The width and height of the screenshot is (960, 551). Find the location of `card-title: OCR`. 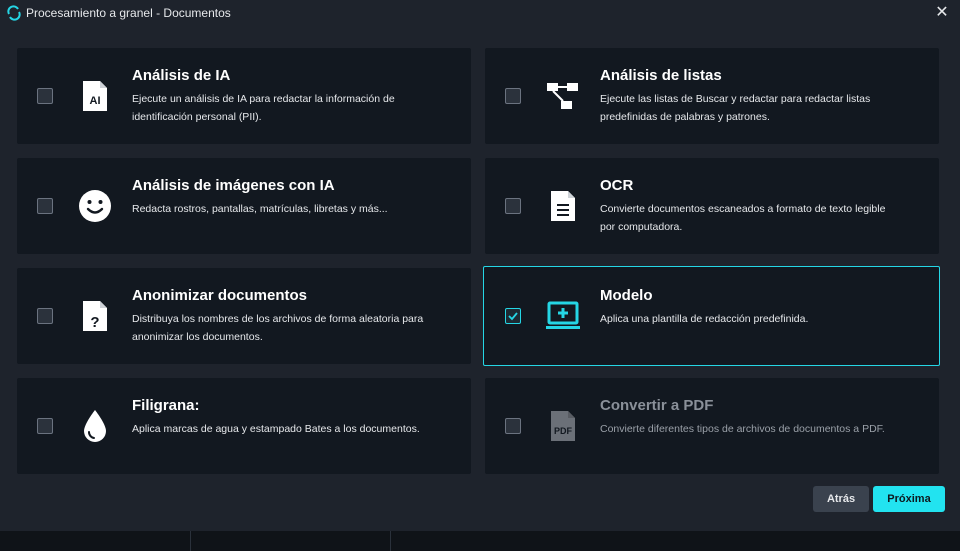

card-title: OCR is located at coordinates (617, 185).